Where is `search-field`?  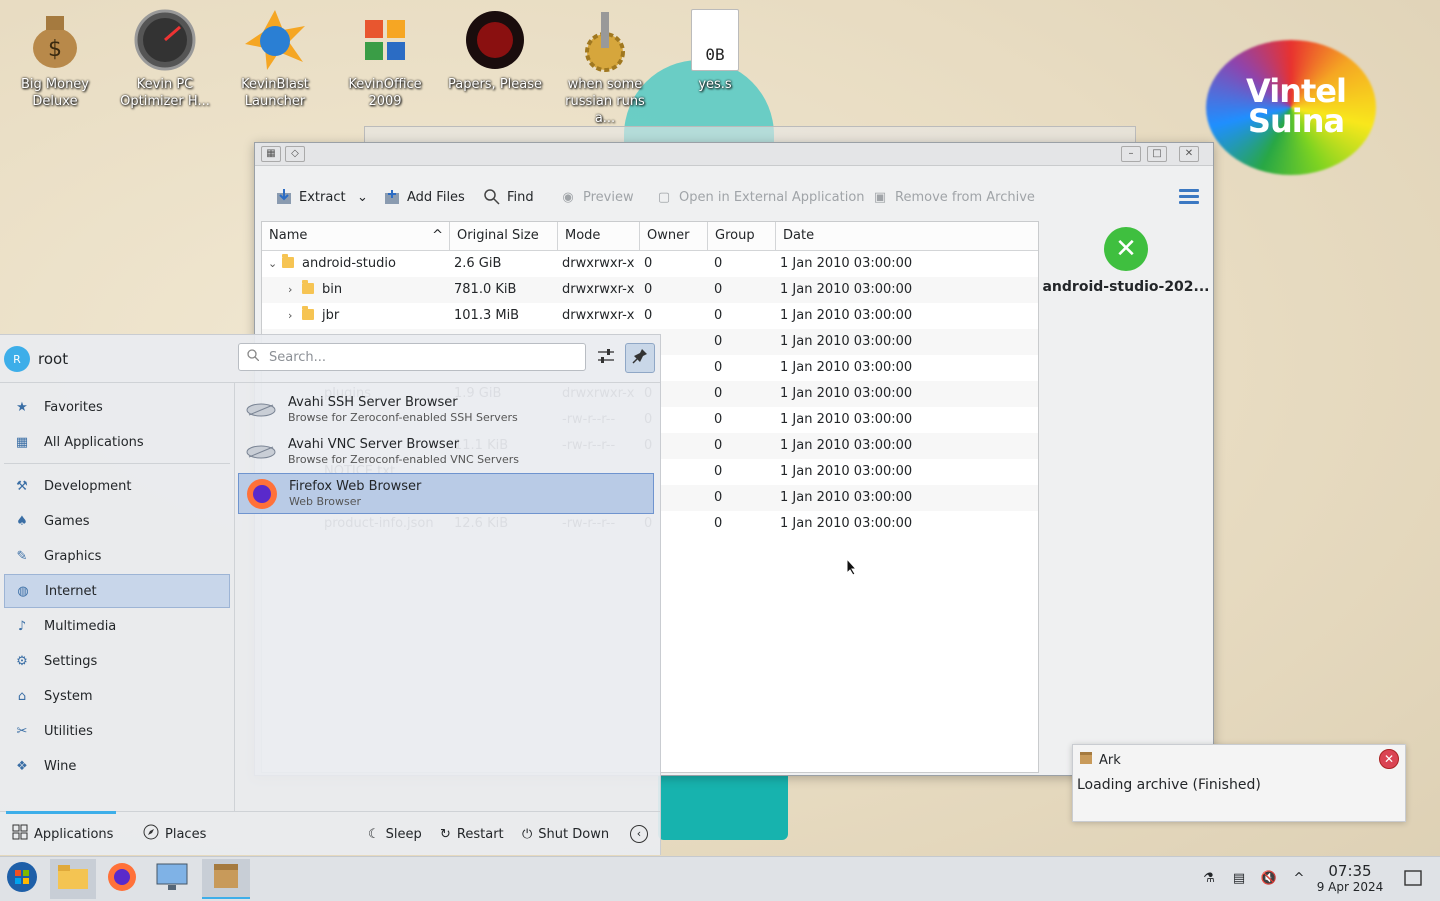
search-field is located at coordinates (412, 357).